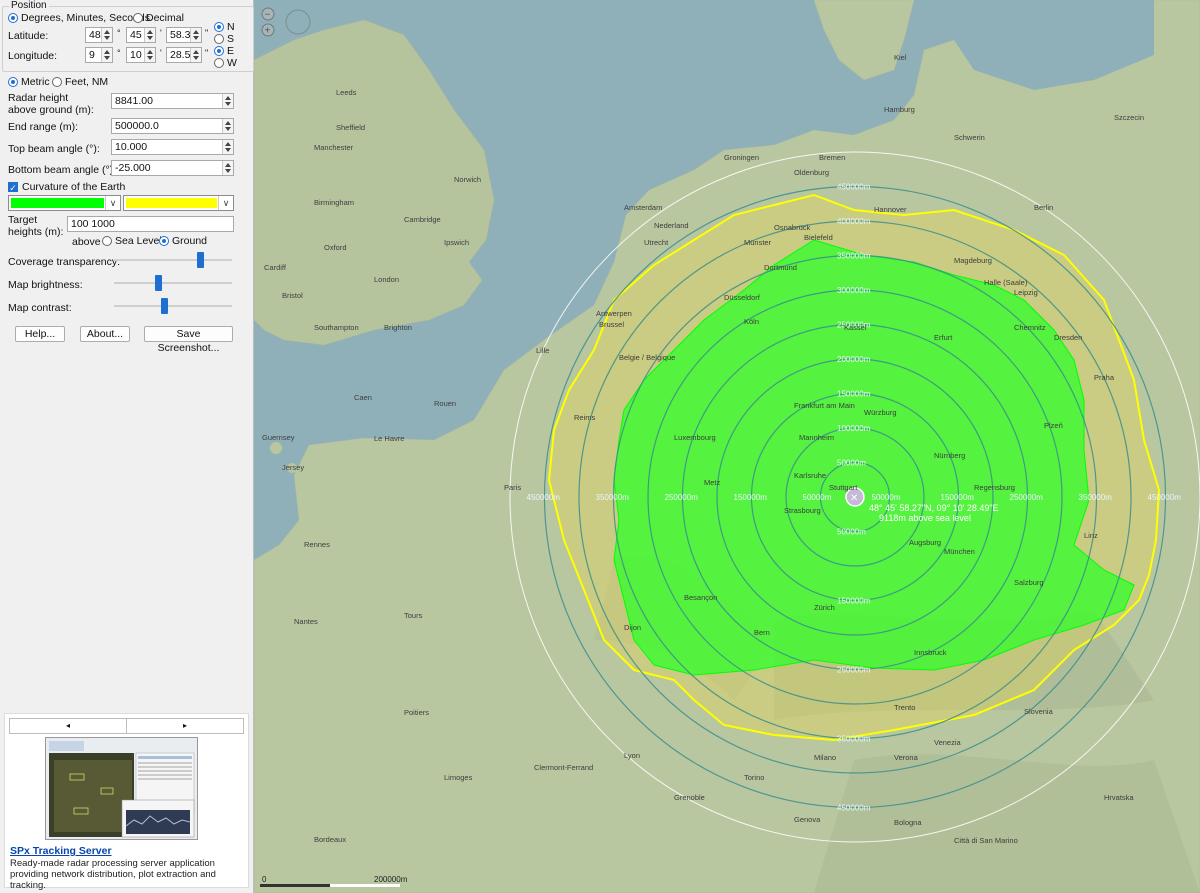 This screenshot has width=1200, height=893. I want to click on radar-height-spinbox: 8841.00, so click(172, 101).